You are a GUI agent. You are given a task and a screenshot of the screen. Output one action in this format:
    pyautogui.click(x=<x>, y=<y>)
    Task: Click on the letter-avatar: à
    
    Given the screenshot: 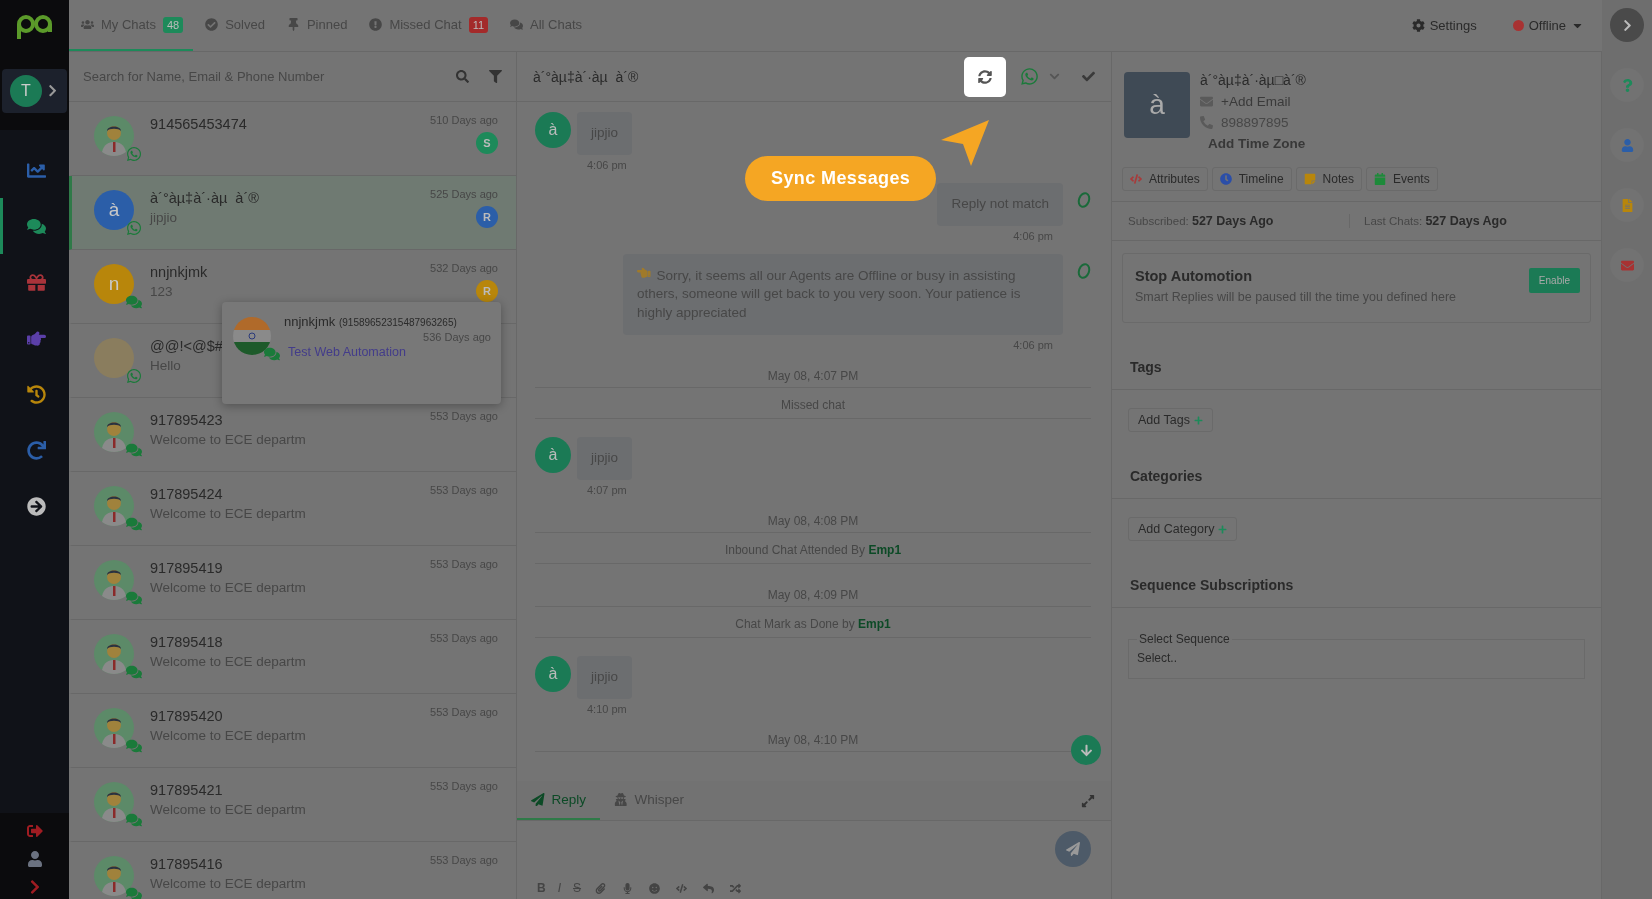 What is the action you would take?
    pyautogui.click(x=114, y=210)
    